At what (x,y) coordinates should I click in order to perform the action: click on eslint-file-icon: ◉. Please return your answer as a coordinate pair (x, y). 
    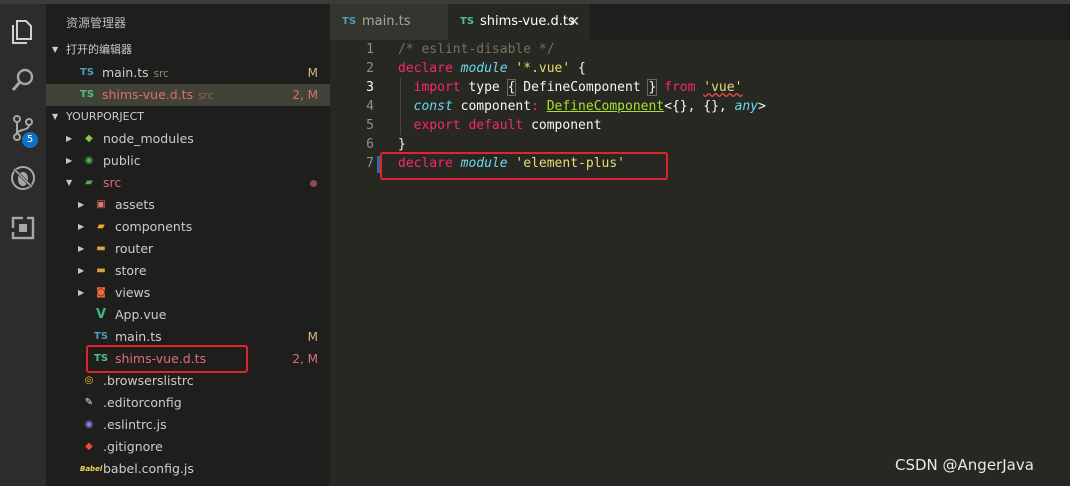
    Looking at the image, I should click on (89, 424).